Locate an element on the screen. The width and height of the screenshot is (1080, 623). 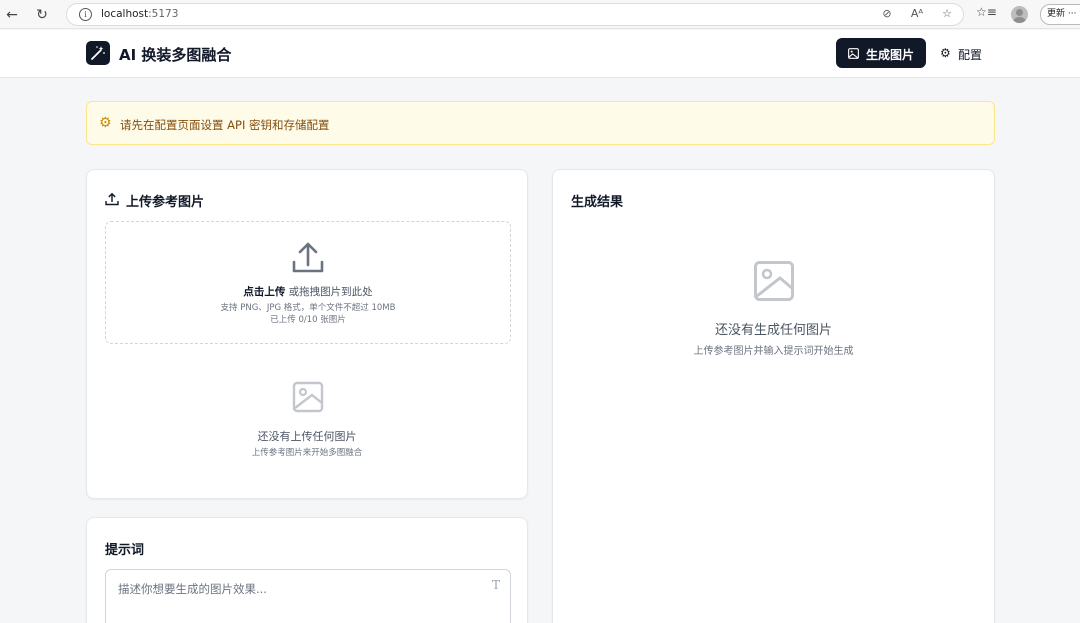
upload-empty-subtitle: 上传参考图片来开始多图融合 is located at coordinates (307, 453).